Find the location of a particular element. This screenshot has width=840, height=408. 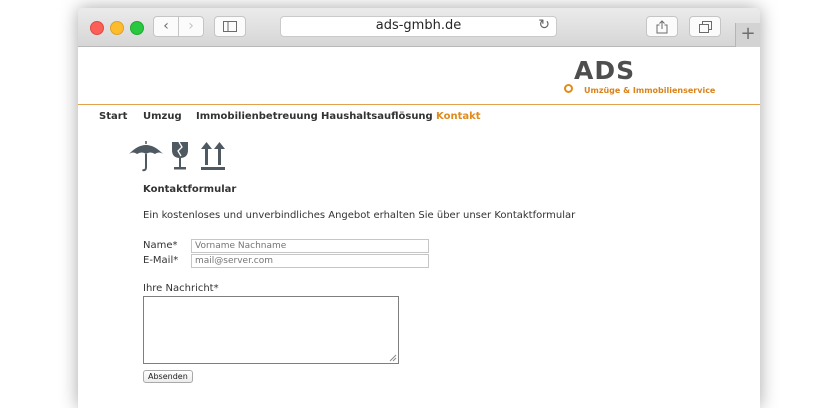

back-button: ‹ is located at coordinates (166, 26).